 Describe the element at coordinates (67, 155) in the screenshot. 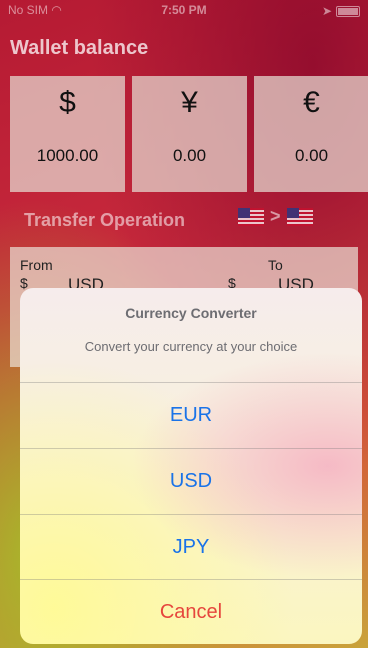

I see `balance-amount: 1000.00` at that location.